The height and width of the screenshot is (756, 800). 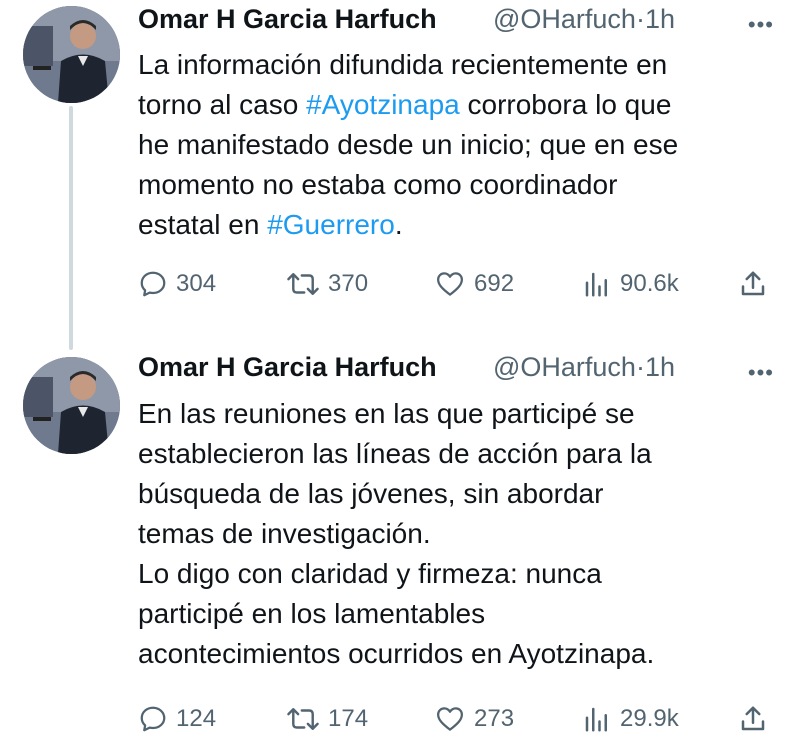 I want to click on tweet-actions: 304 370 692 90.6k, so click(x=469, y=284).